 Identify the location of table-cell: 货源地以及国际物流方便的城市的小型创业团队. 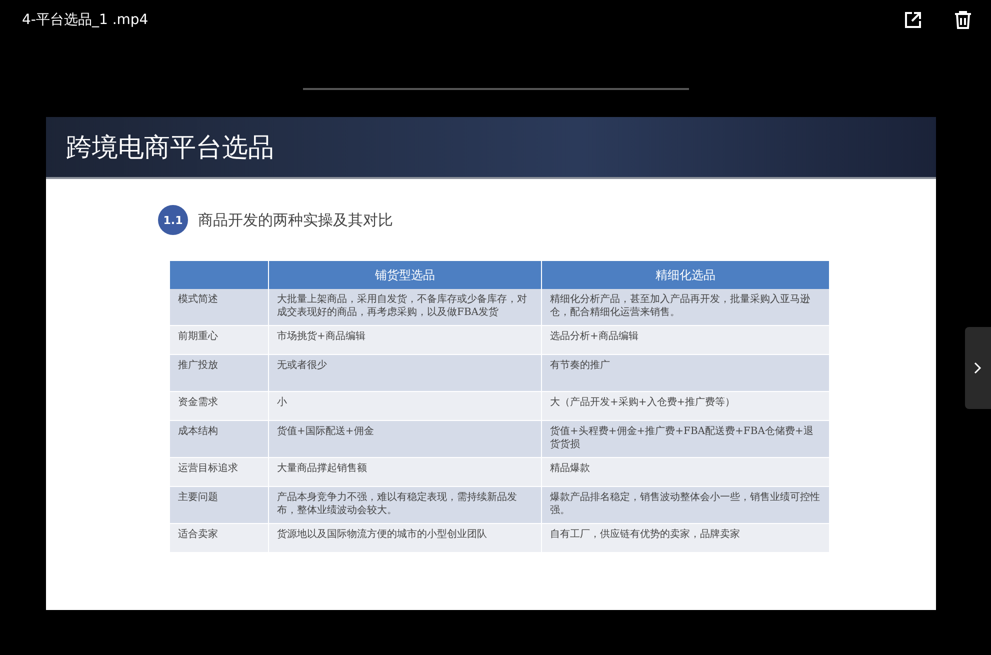
(405, 538).